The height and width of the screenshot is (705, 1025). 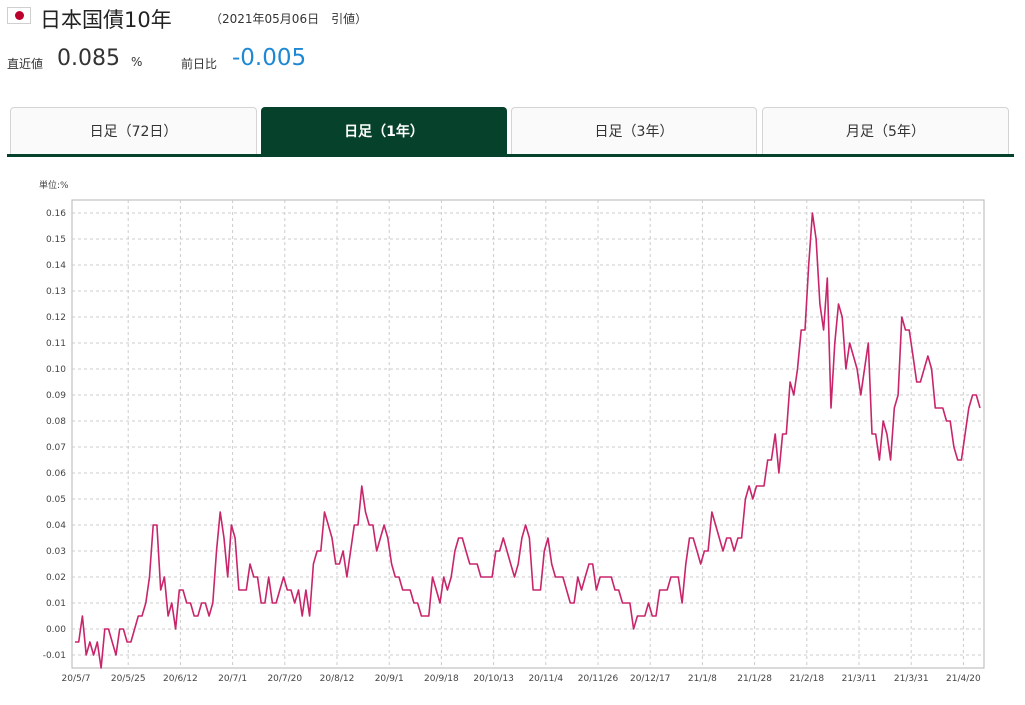 I want to click on y-tick-label: 0.14, so click(x=56, y=266).